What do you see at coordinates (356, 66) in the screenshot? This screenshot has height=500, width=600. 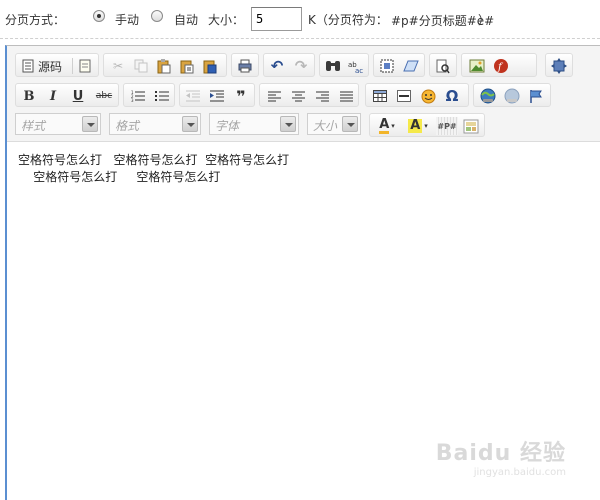 I see `replace-icon: ab ac` at bounding box center [356, 66].